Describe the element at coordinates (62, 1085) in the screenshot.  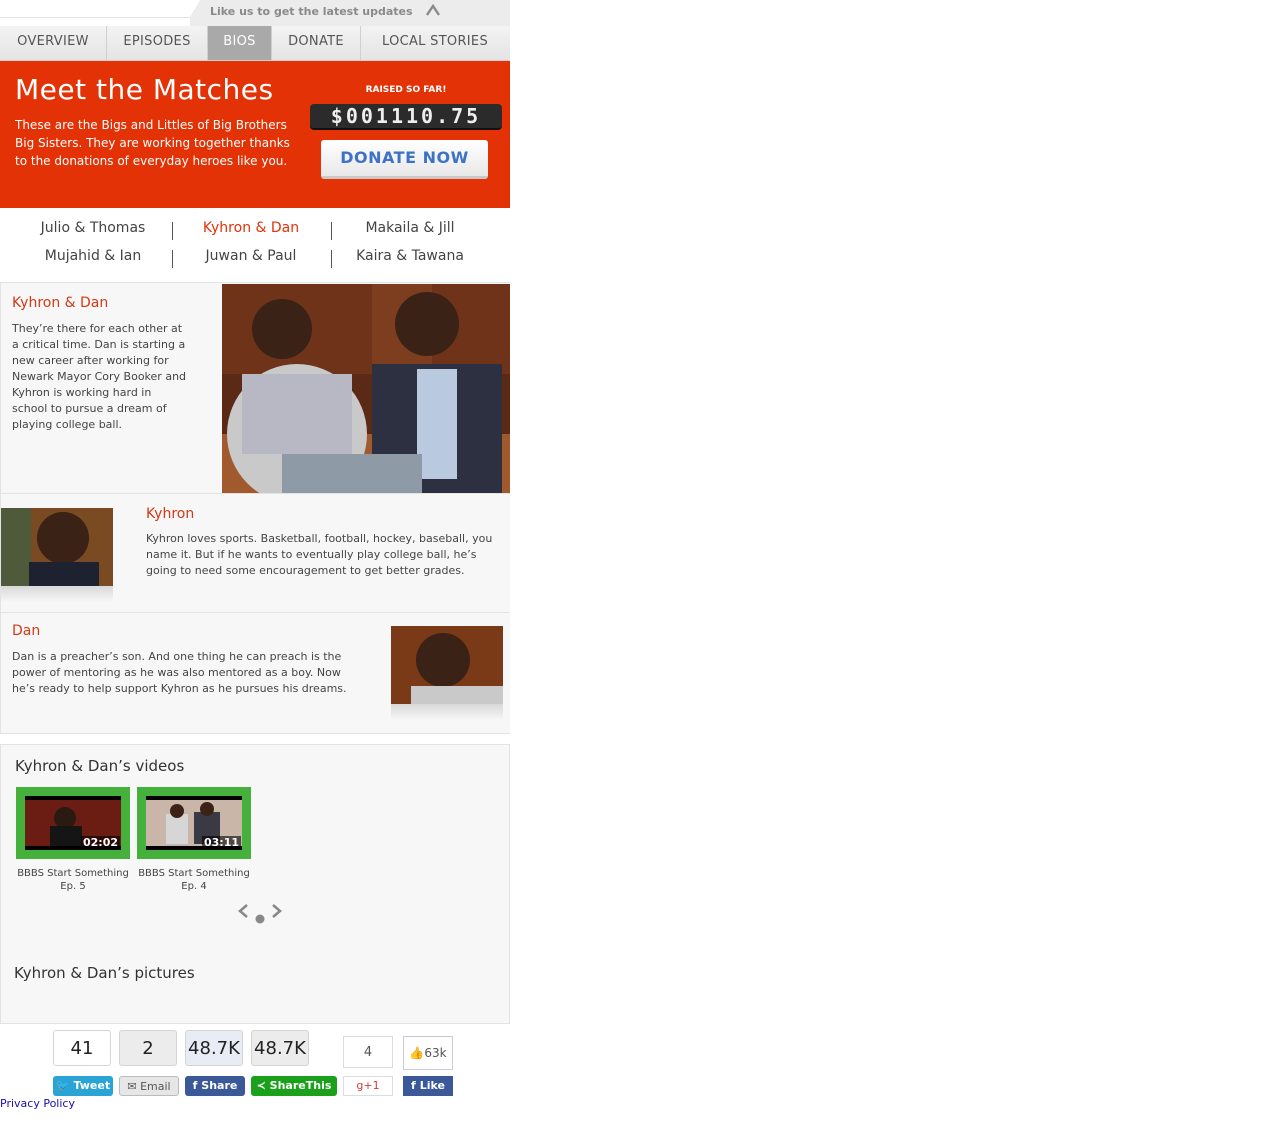
I see `twitter-icon: 🐦` at that location.